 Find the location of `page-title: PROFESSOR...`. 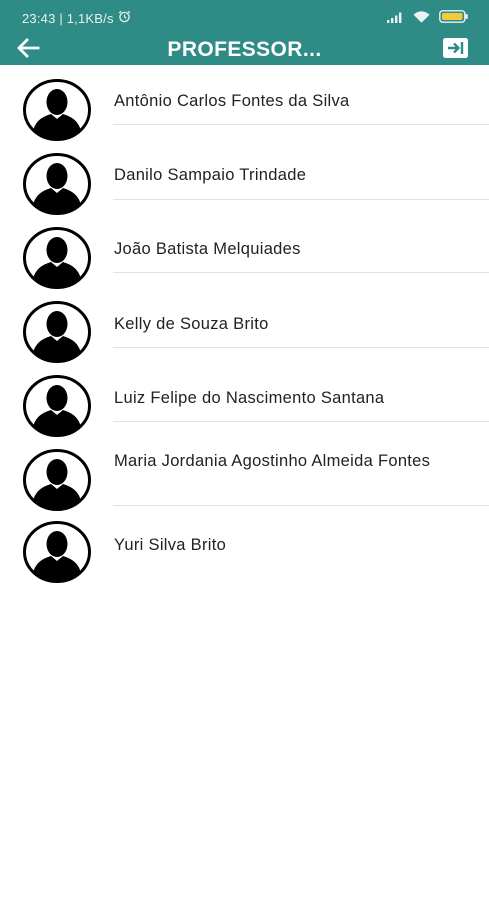

page-title: PROFESSOR... is located at coordinates (244, 49).